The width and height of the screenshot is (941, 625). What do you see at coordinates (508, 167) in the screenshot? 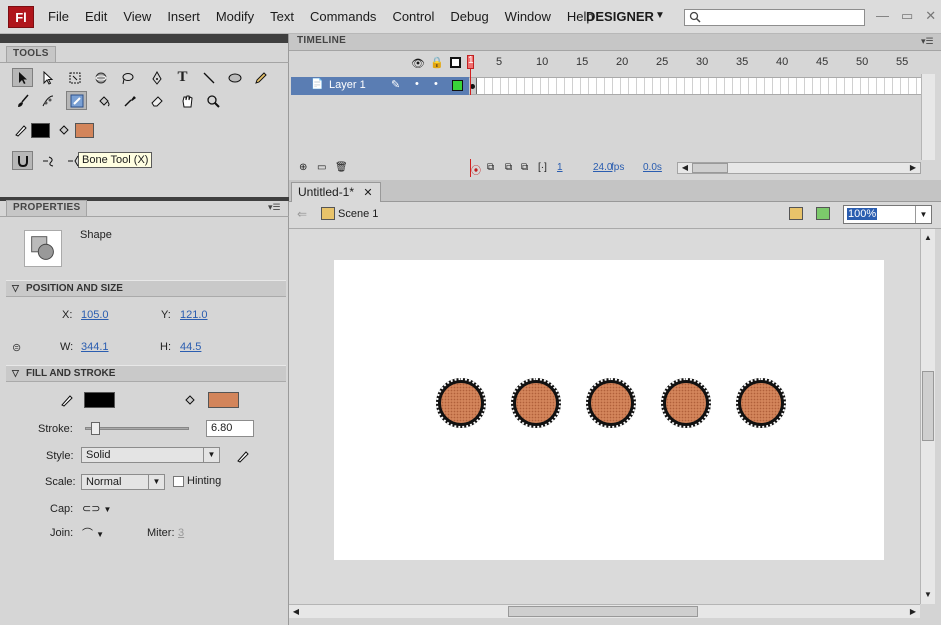
I see `onion-skin-outlines-icon: ⧉` at bounding box center [508, 167].